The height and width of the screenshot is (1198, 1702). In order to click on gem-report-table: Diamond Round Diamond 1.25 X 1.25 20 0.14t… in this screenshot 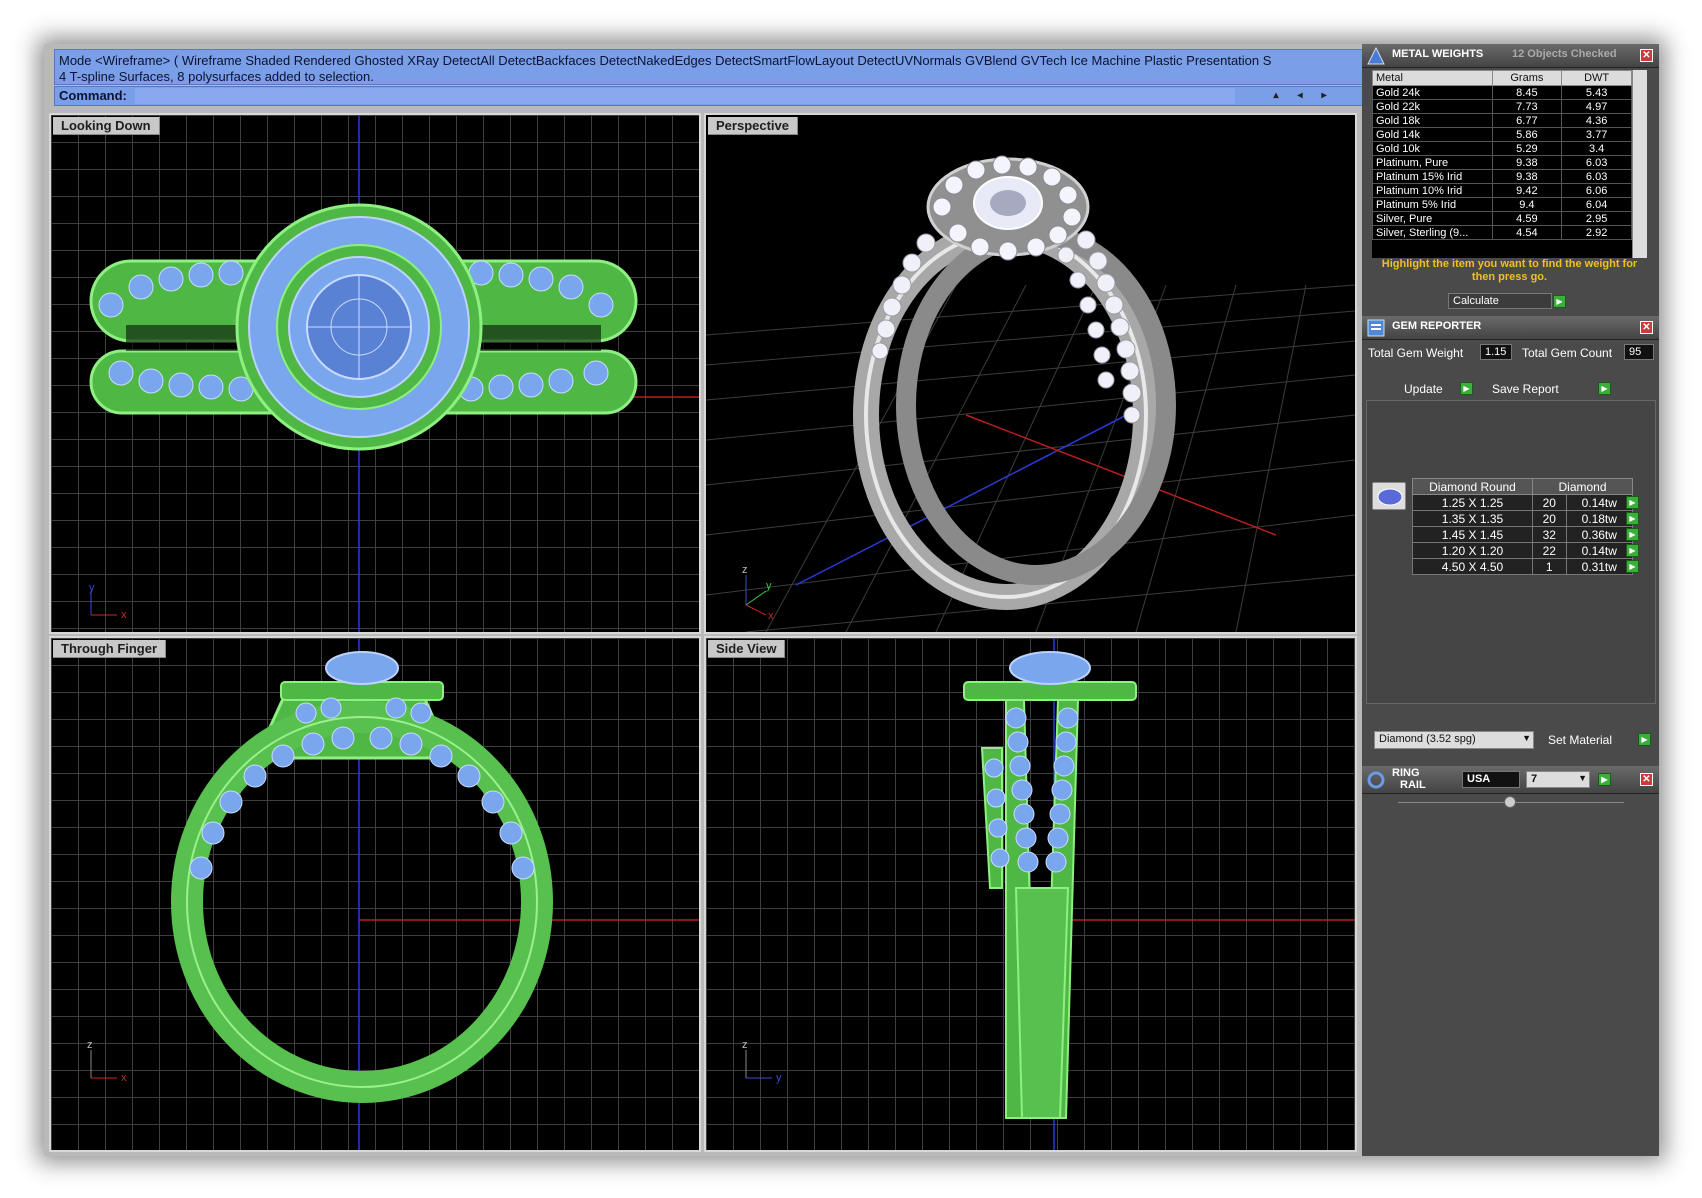, I will do `click(1522, 526)`.